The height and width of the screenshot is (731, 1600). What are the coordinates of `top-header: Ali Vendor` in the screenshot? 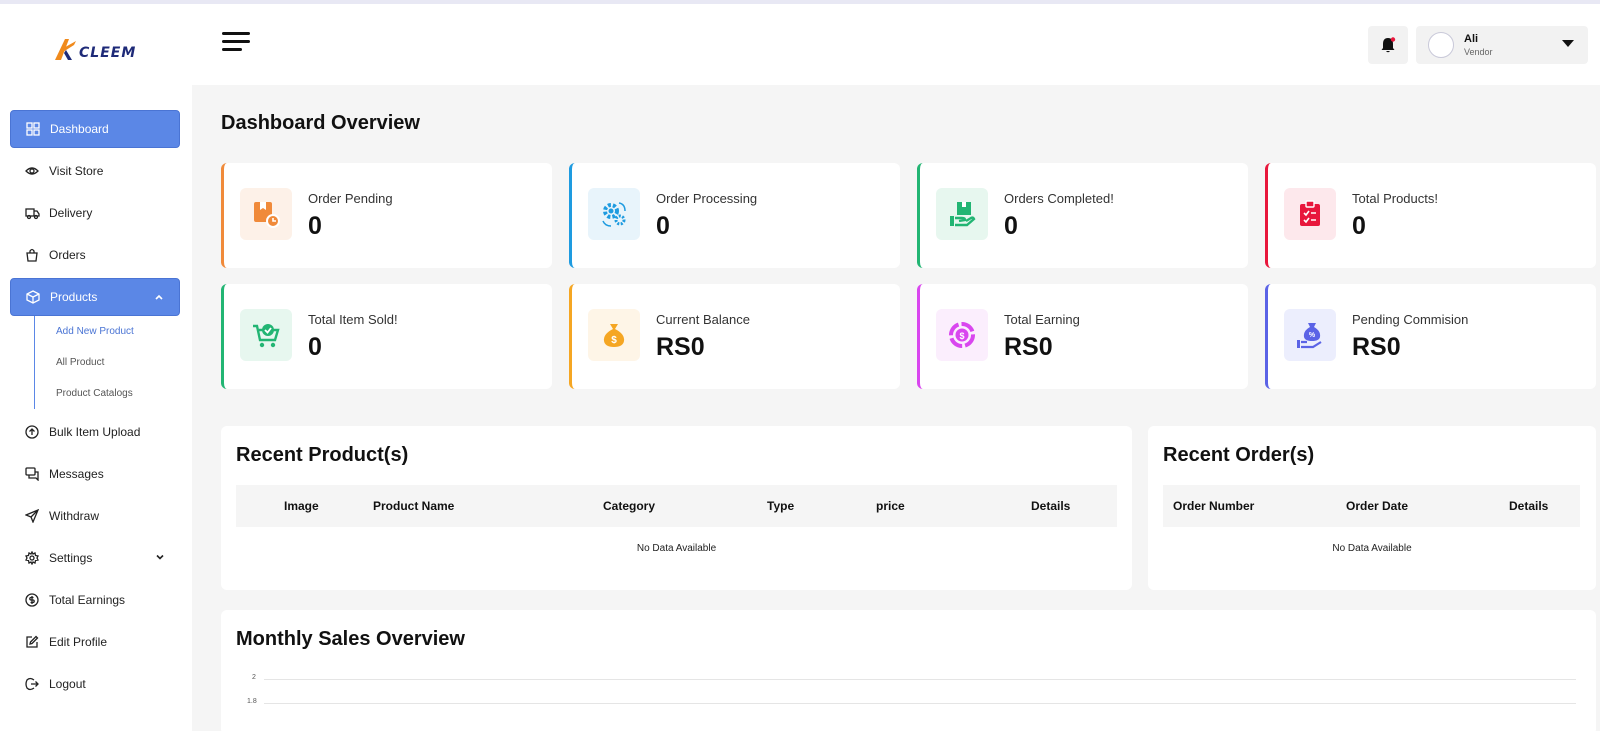 It's located at (896, 44).